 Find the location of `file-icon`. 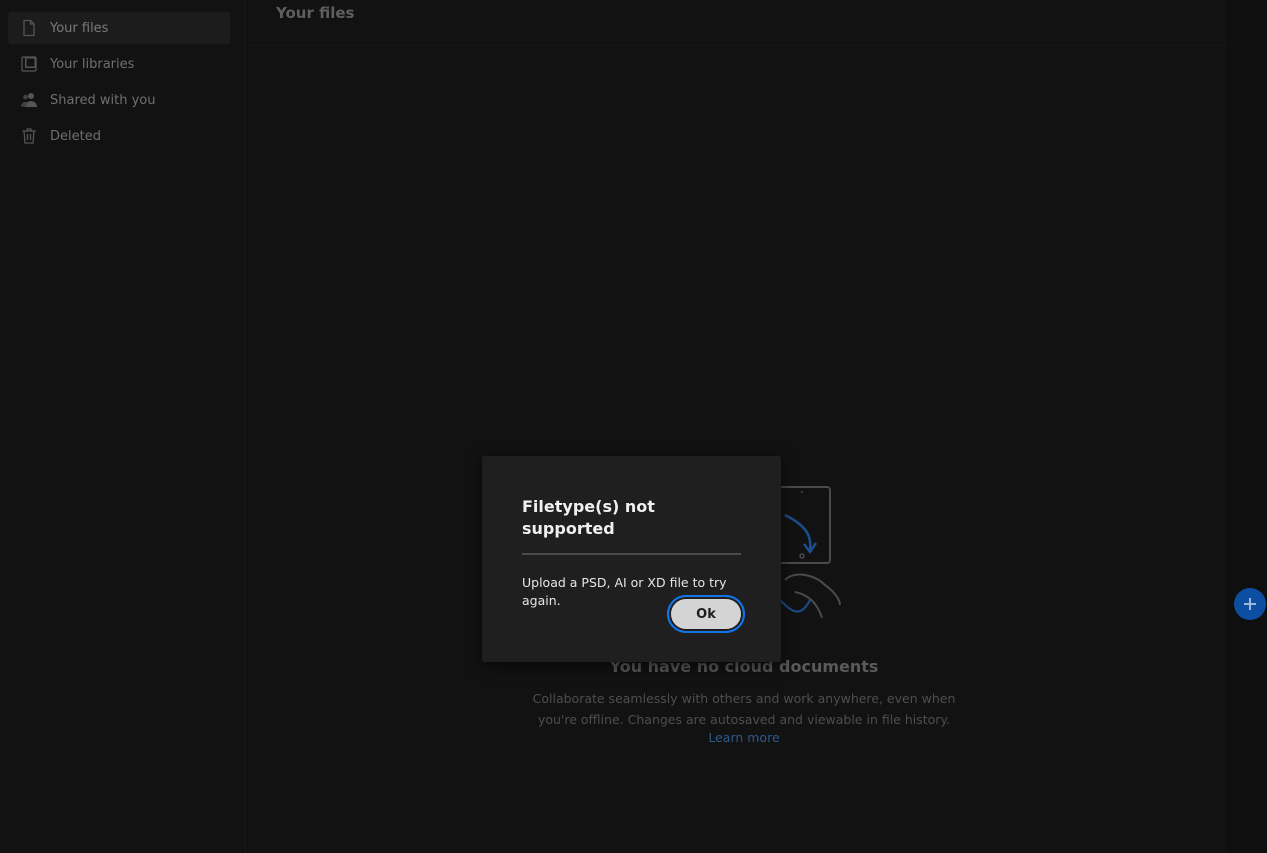

file-icon is located at coordinates (29, 28).